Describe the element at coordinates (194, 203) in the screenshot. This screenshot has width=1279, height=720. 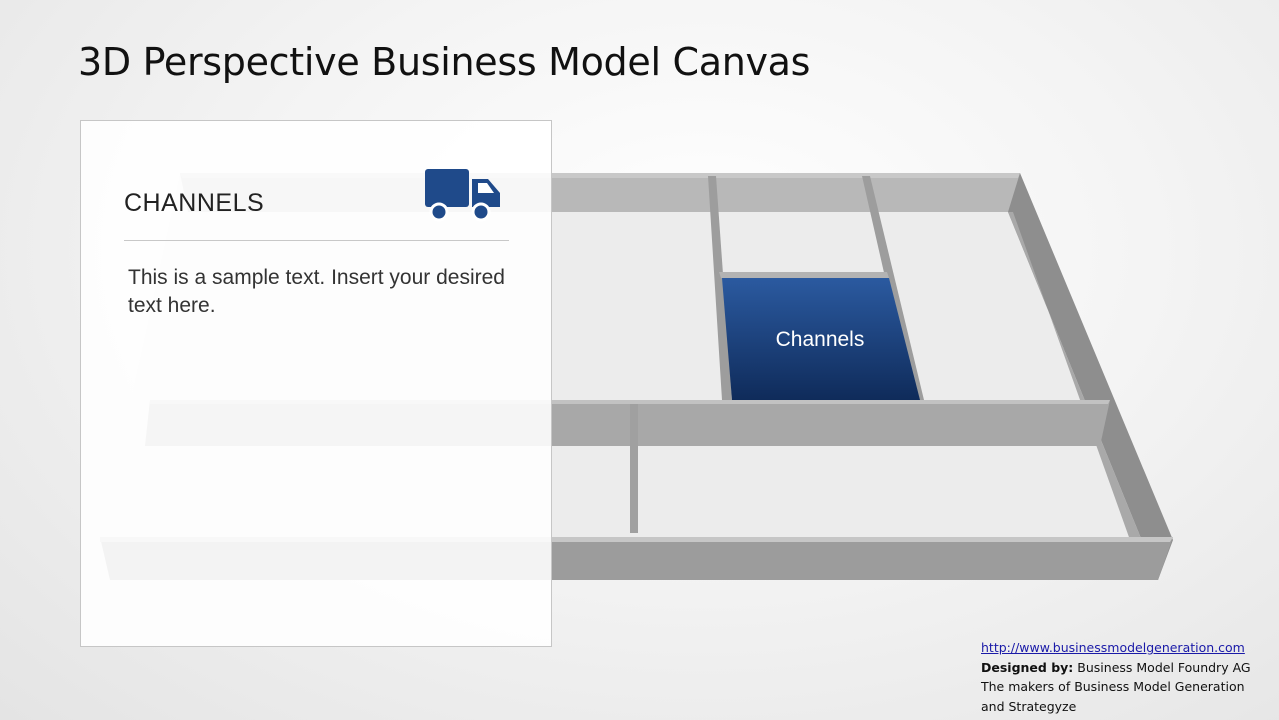
I see `panel-heading: CHANNELS` at that location.